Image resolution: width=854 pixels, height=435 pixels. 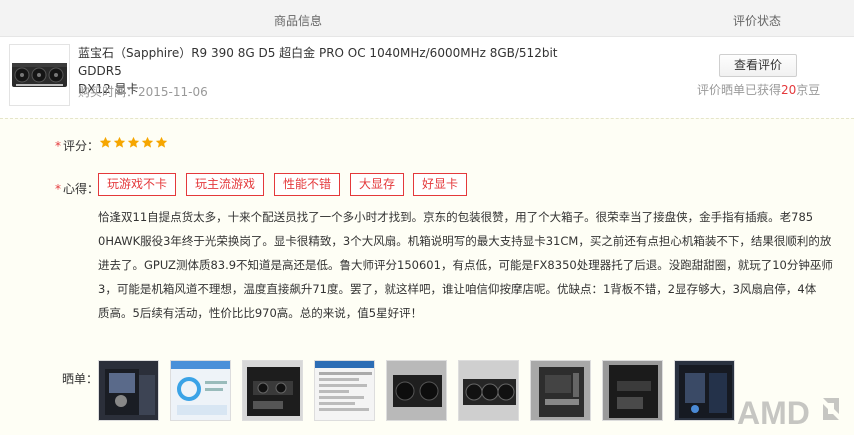 What do you see at coordinates (789, 90) in the screenshot?
I see `reward-amount: 20` at bounding box center [789, 90].